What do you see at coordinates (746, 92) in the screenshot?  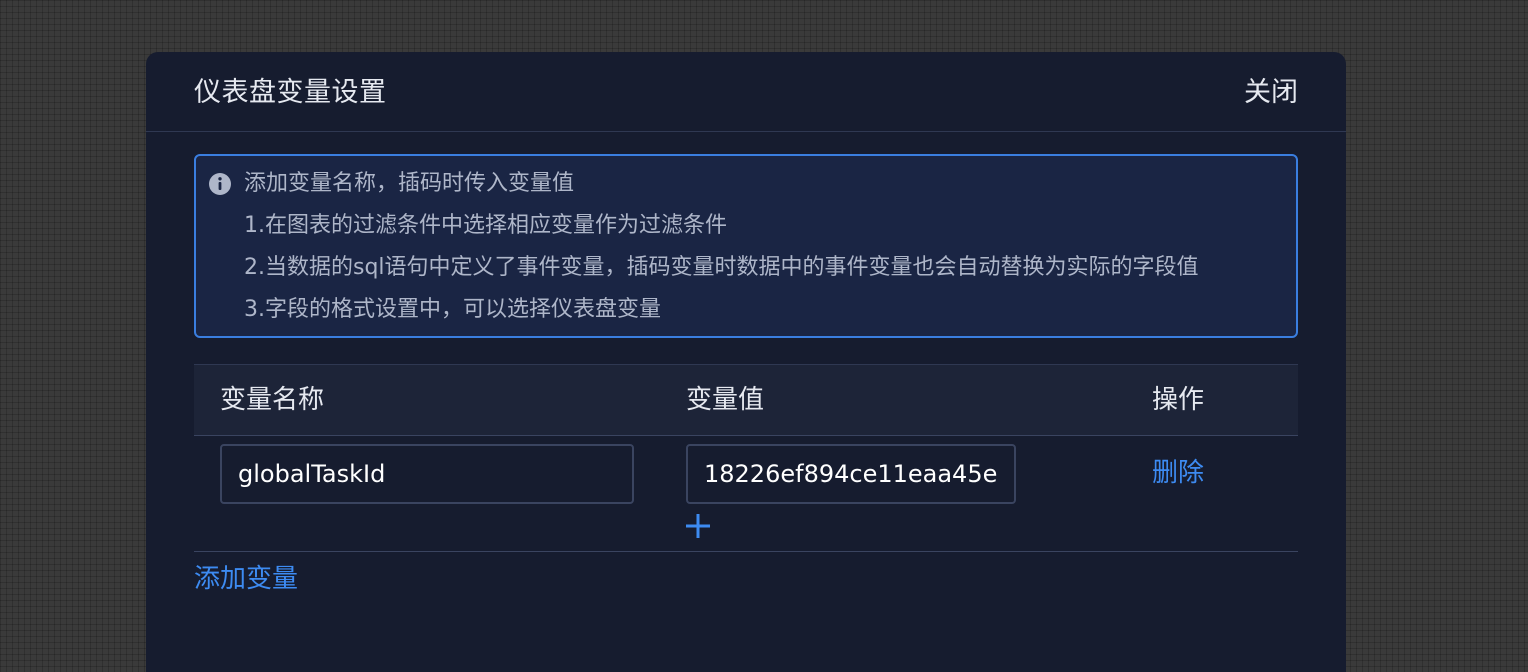 I see `dialog-header: 仪表盘变量设置 关闭` at bounding box center [746, 92].